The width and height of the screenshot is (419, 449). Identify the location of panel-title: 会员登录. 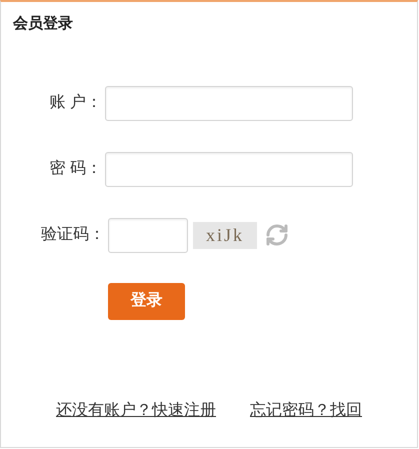
(43, 24).